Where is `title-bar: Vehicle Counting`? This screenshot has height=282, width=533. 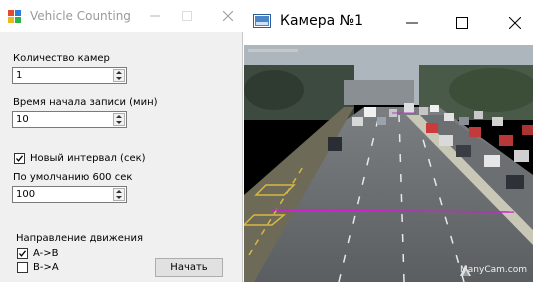 title-bar: Vehicle Counting is located at coordinates (121, 16).